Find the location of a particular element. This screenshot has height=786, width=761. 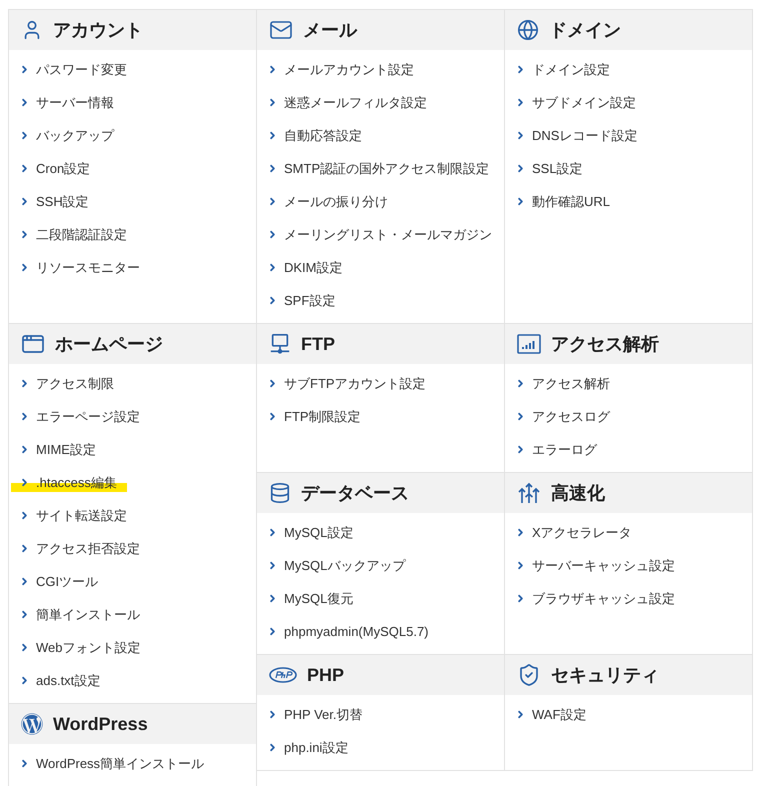

database-icon is located at coordinates (280, 493).